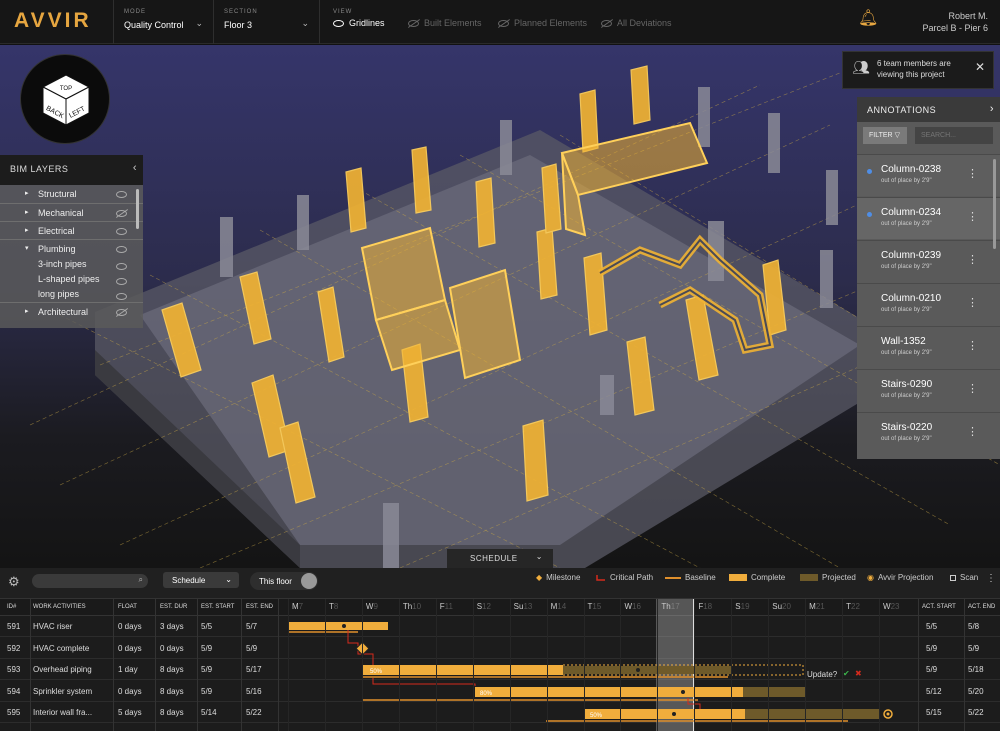 This screenshot has height=731, width=1000. Describe the element at coordinates (266, 22) in the screenshot. I see `section-dropdown: SECTION Floor 3 ⌄` at that location.